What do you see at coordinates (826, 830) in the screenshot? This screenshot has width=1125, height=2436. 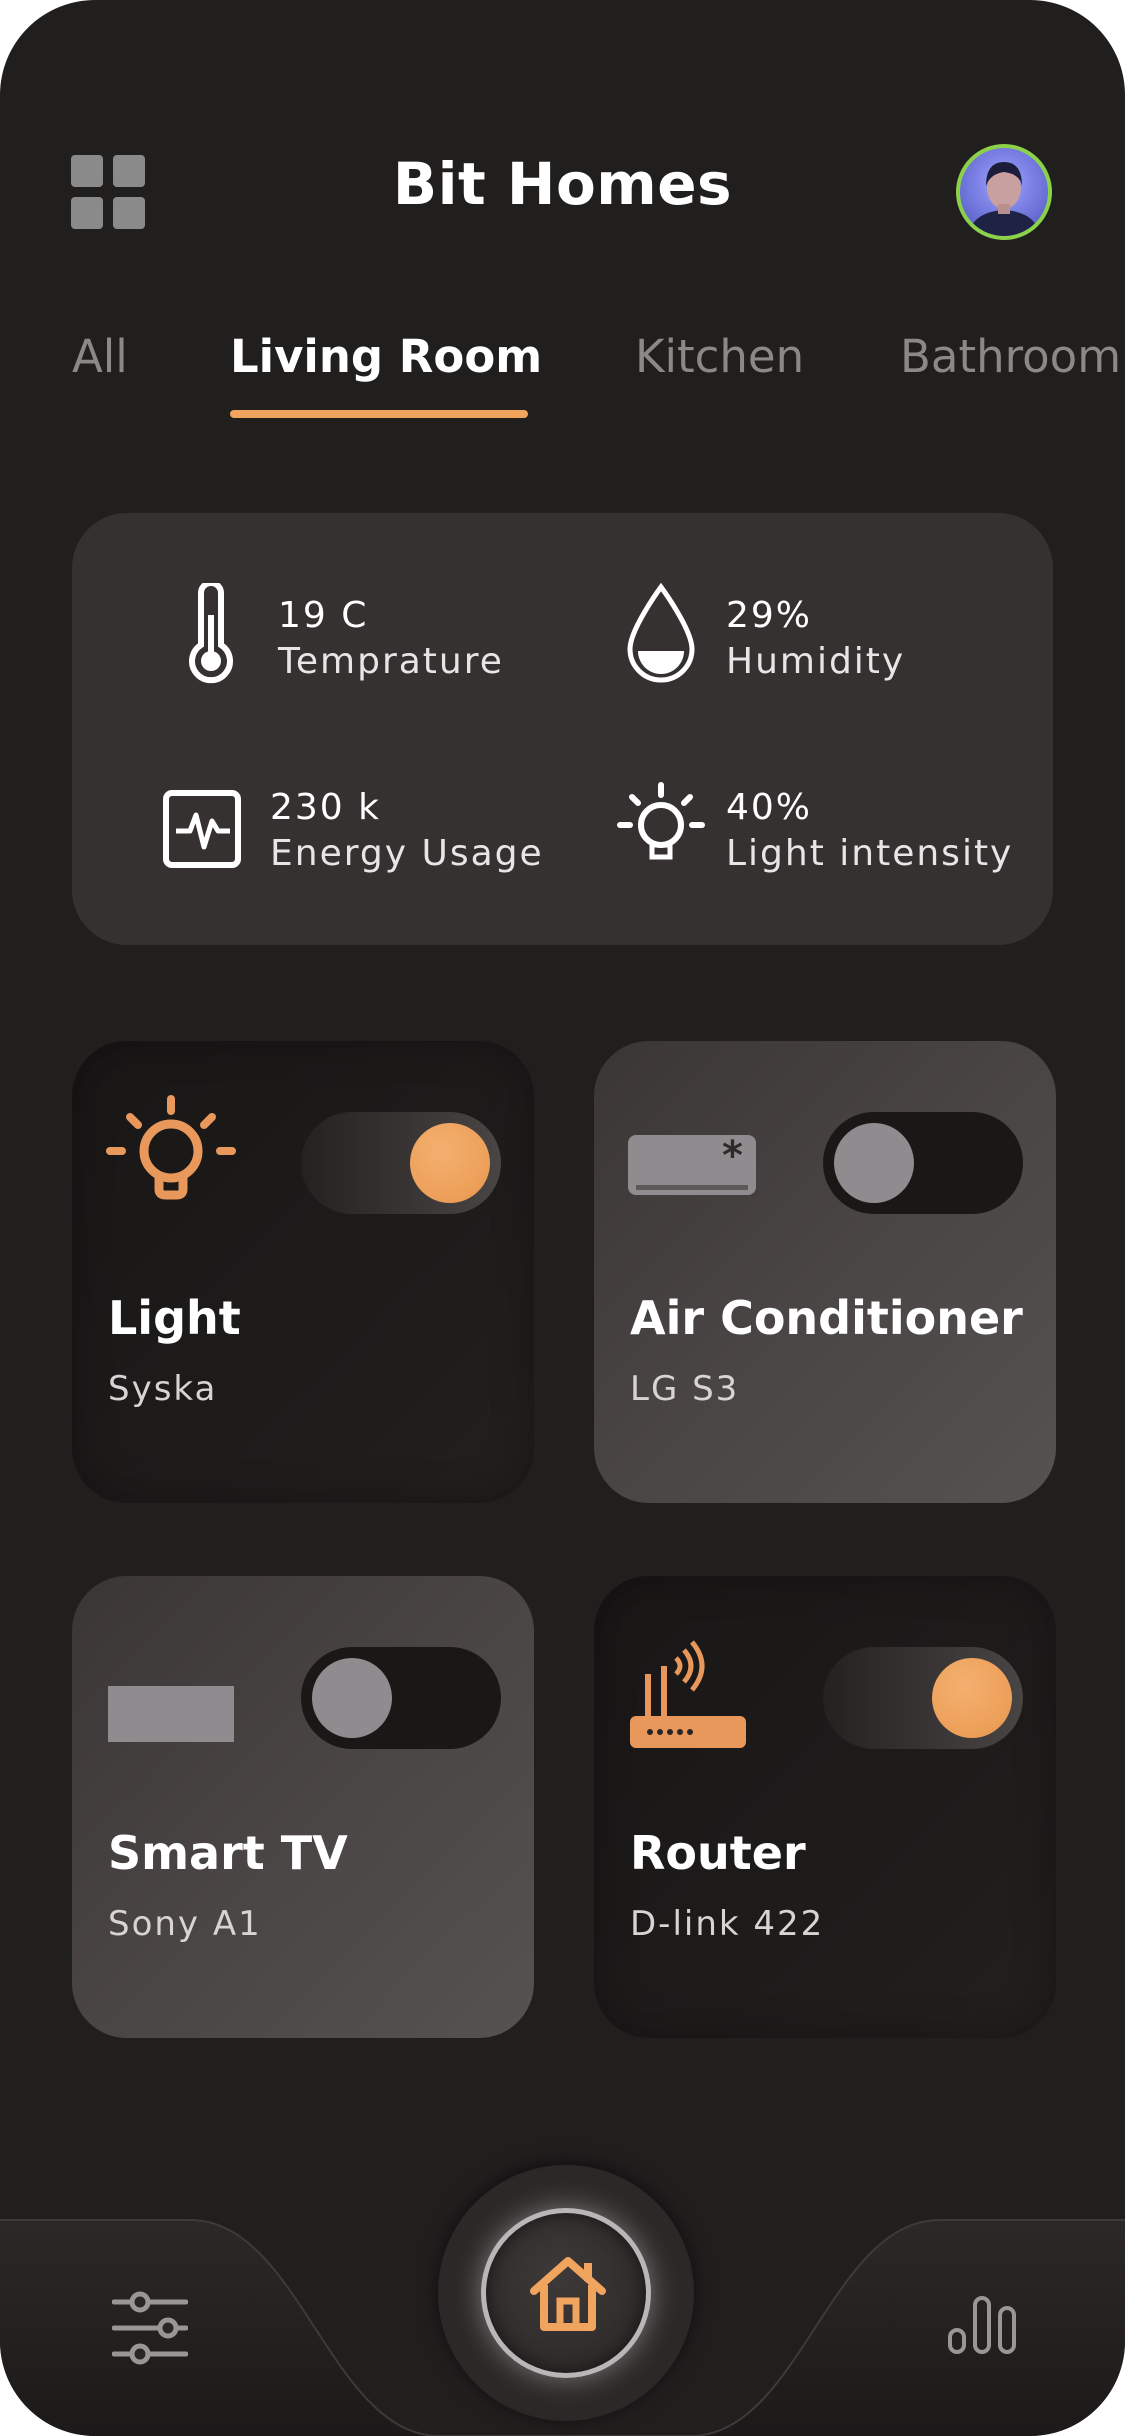 I see `stat-light-intensity: 40% Light intensity` at bounding box center [826, 830].